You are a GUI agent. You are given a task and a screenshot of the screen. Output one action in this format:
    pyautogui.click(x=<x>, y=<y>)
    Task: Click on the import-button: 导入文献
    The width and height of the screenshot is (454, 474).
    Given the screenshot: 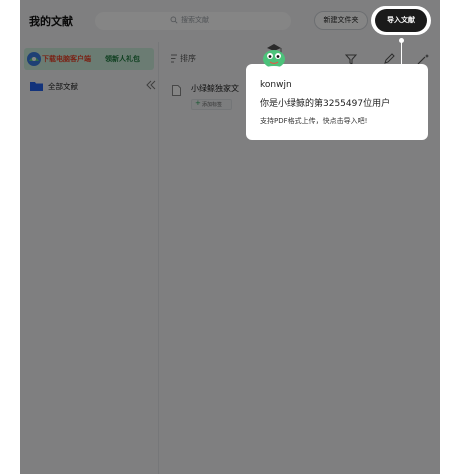 What is the action you would take?
    pyautogui.click(x=401, y=20)
    